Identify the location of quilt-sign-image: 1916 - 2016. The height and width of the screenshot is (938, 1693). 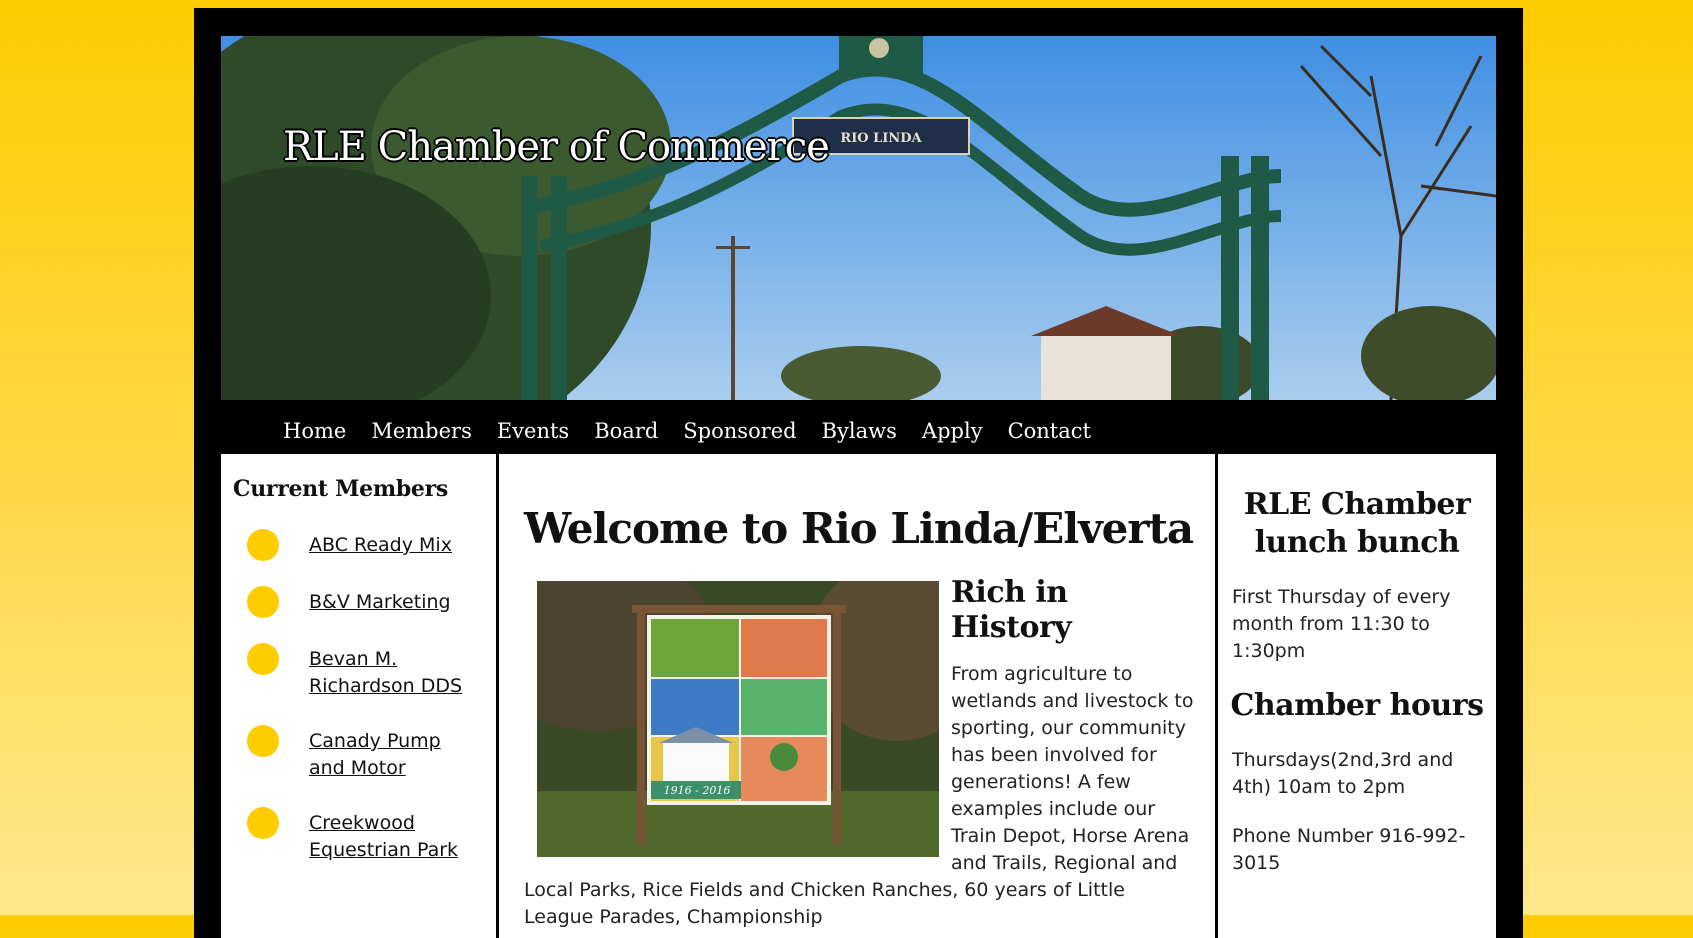
(738, 719).